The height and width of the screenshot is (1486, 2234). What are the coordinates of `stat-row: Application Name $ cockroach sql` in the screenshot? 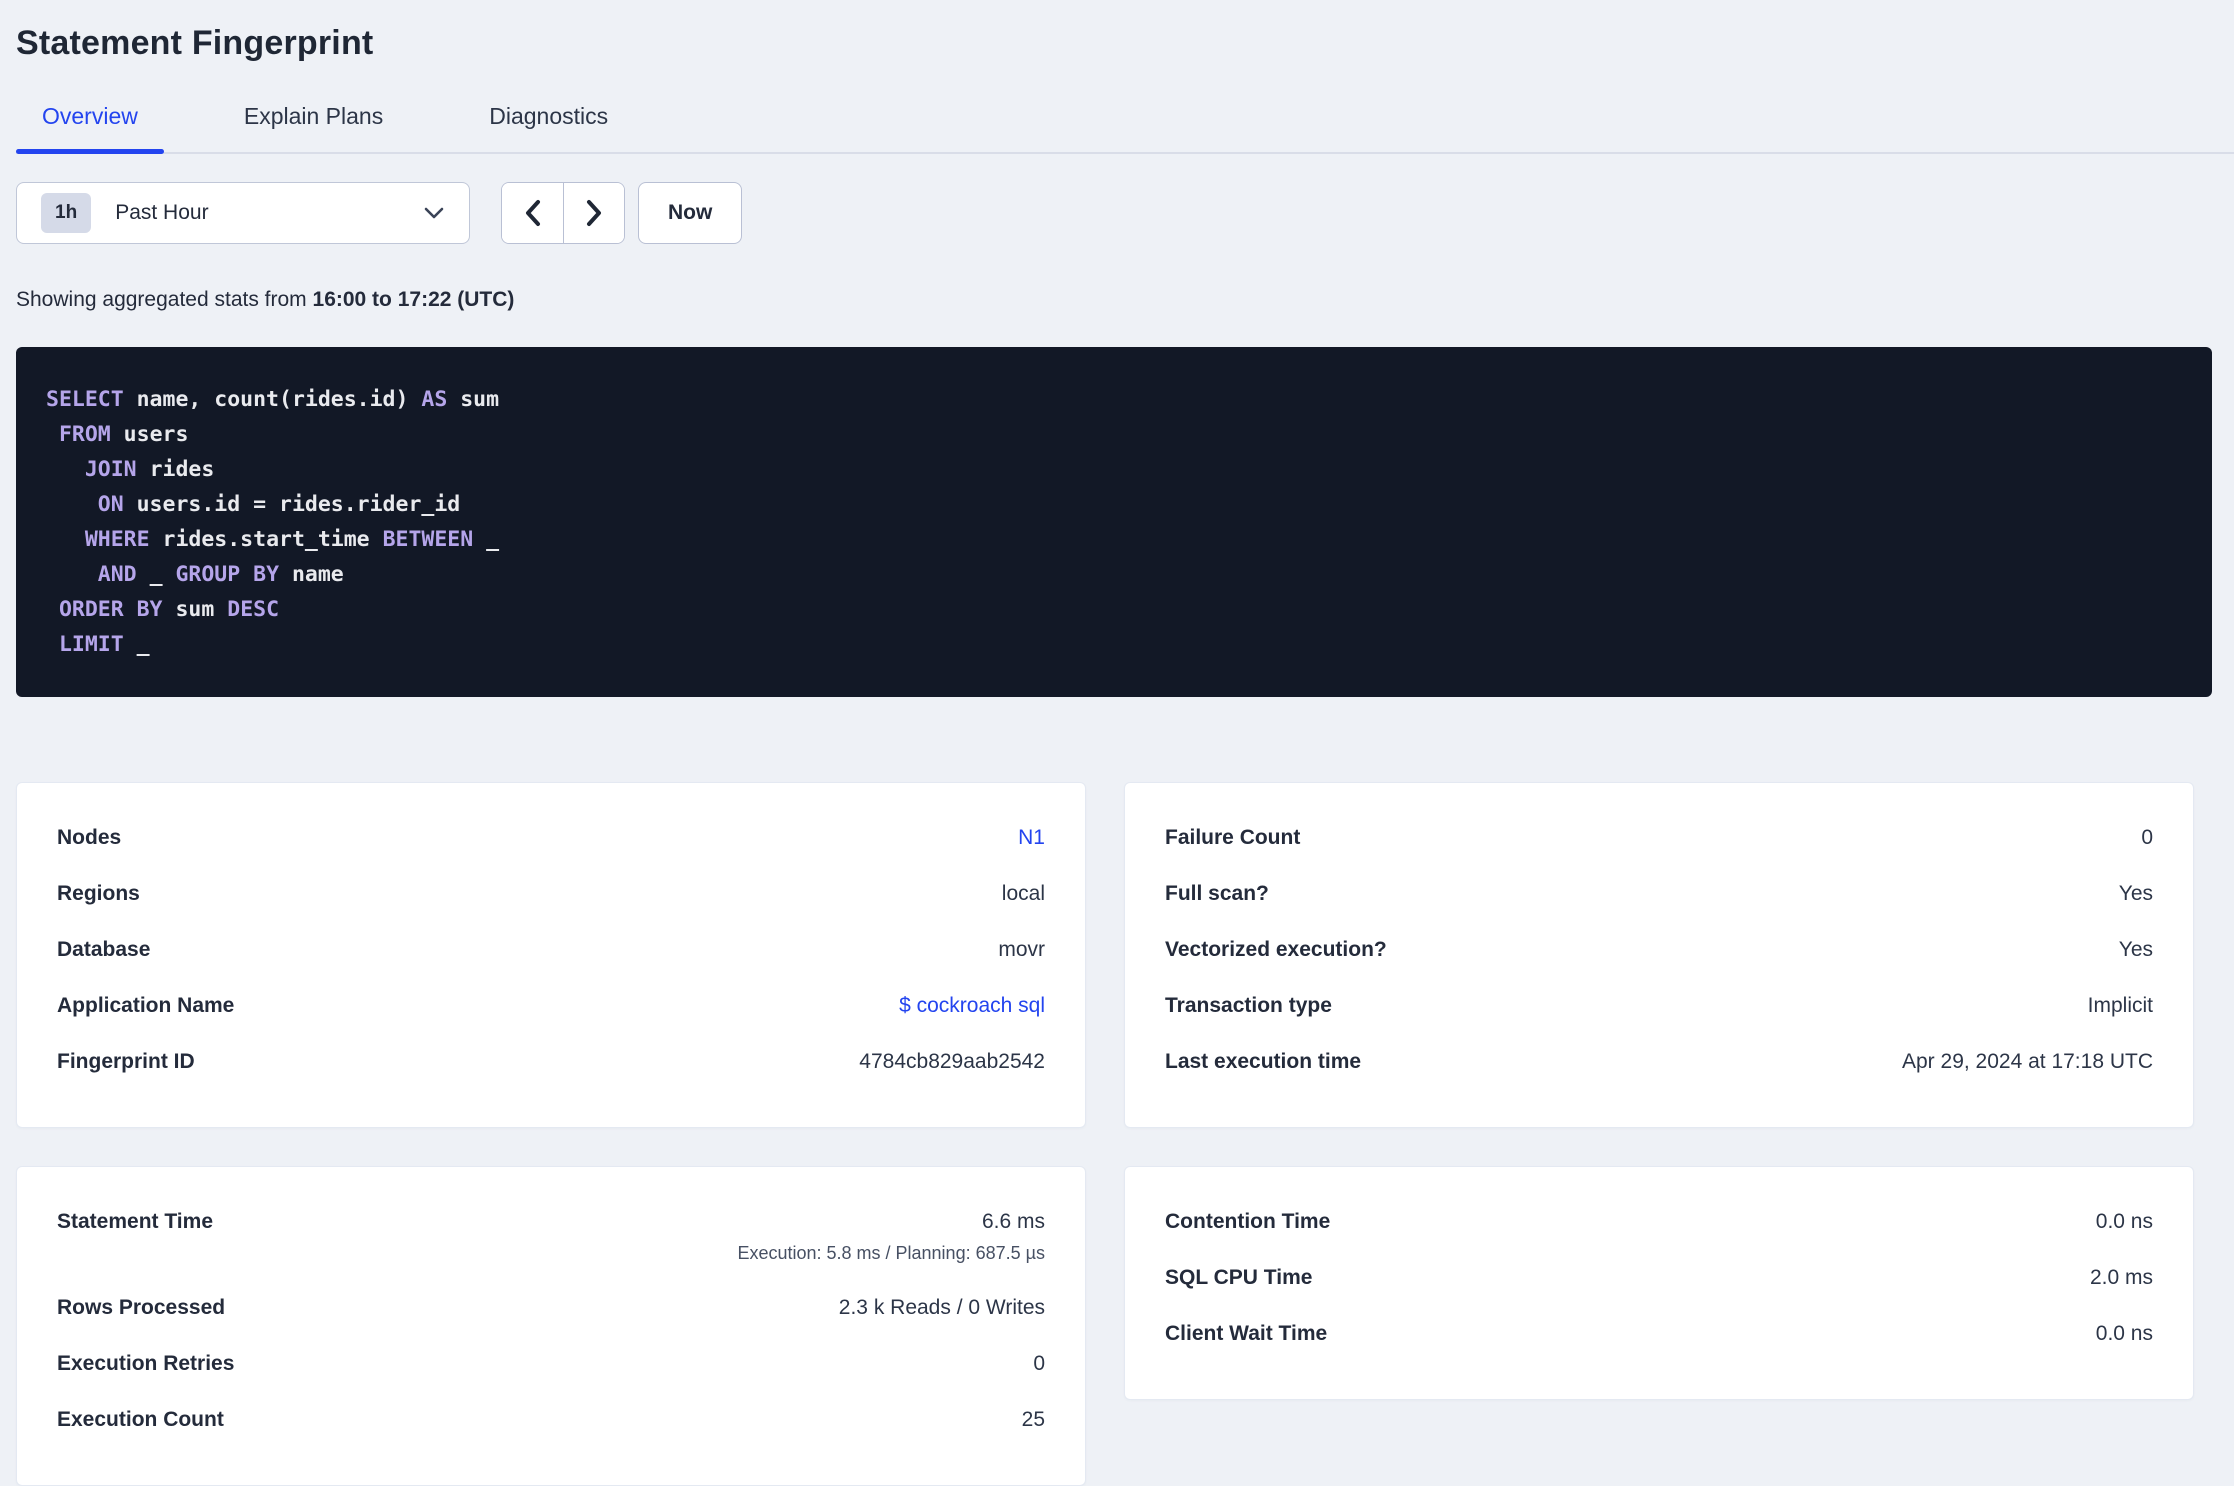 It's located at (551, 1007).